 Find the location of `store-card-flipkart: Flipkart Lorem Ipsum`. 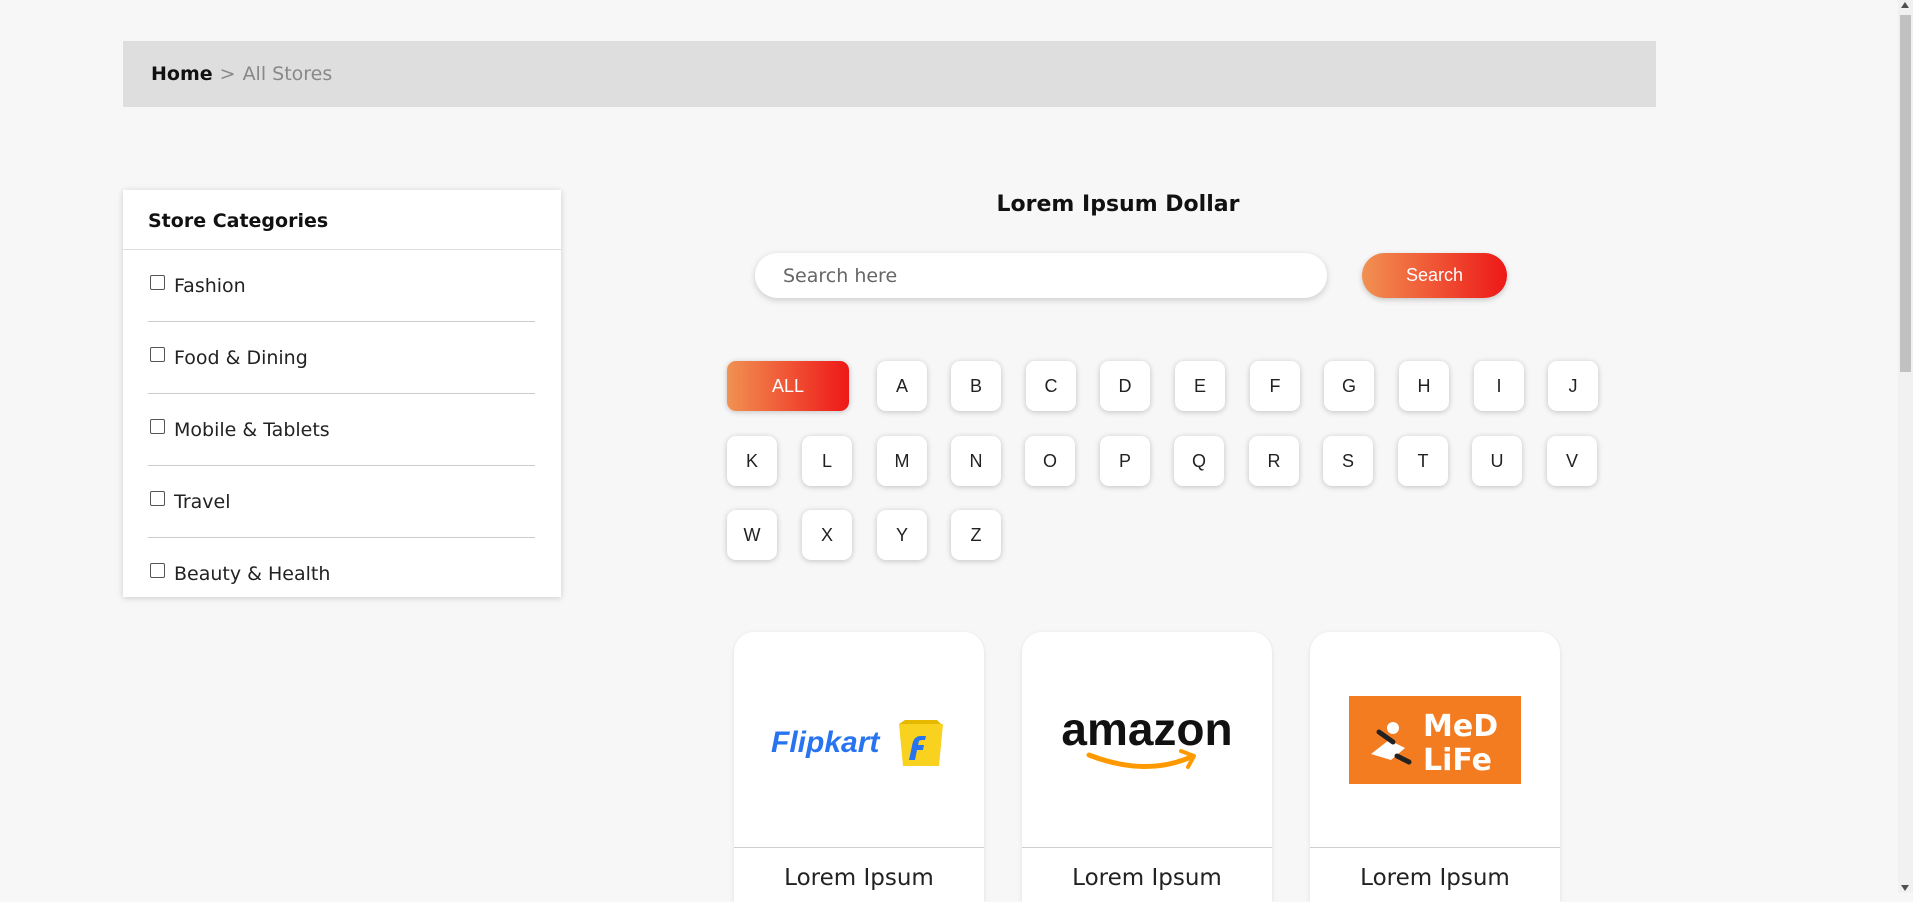

store-card-flipkart: Flipkart Lorem Ipsum is located at coordinates (859, 767).